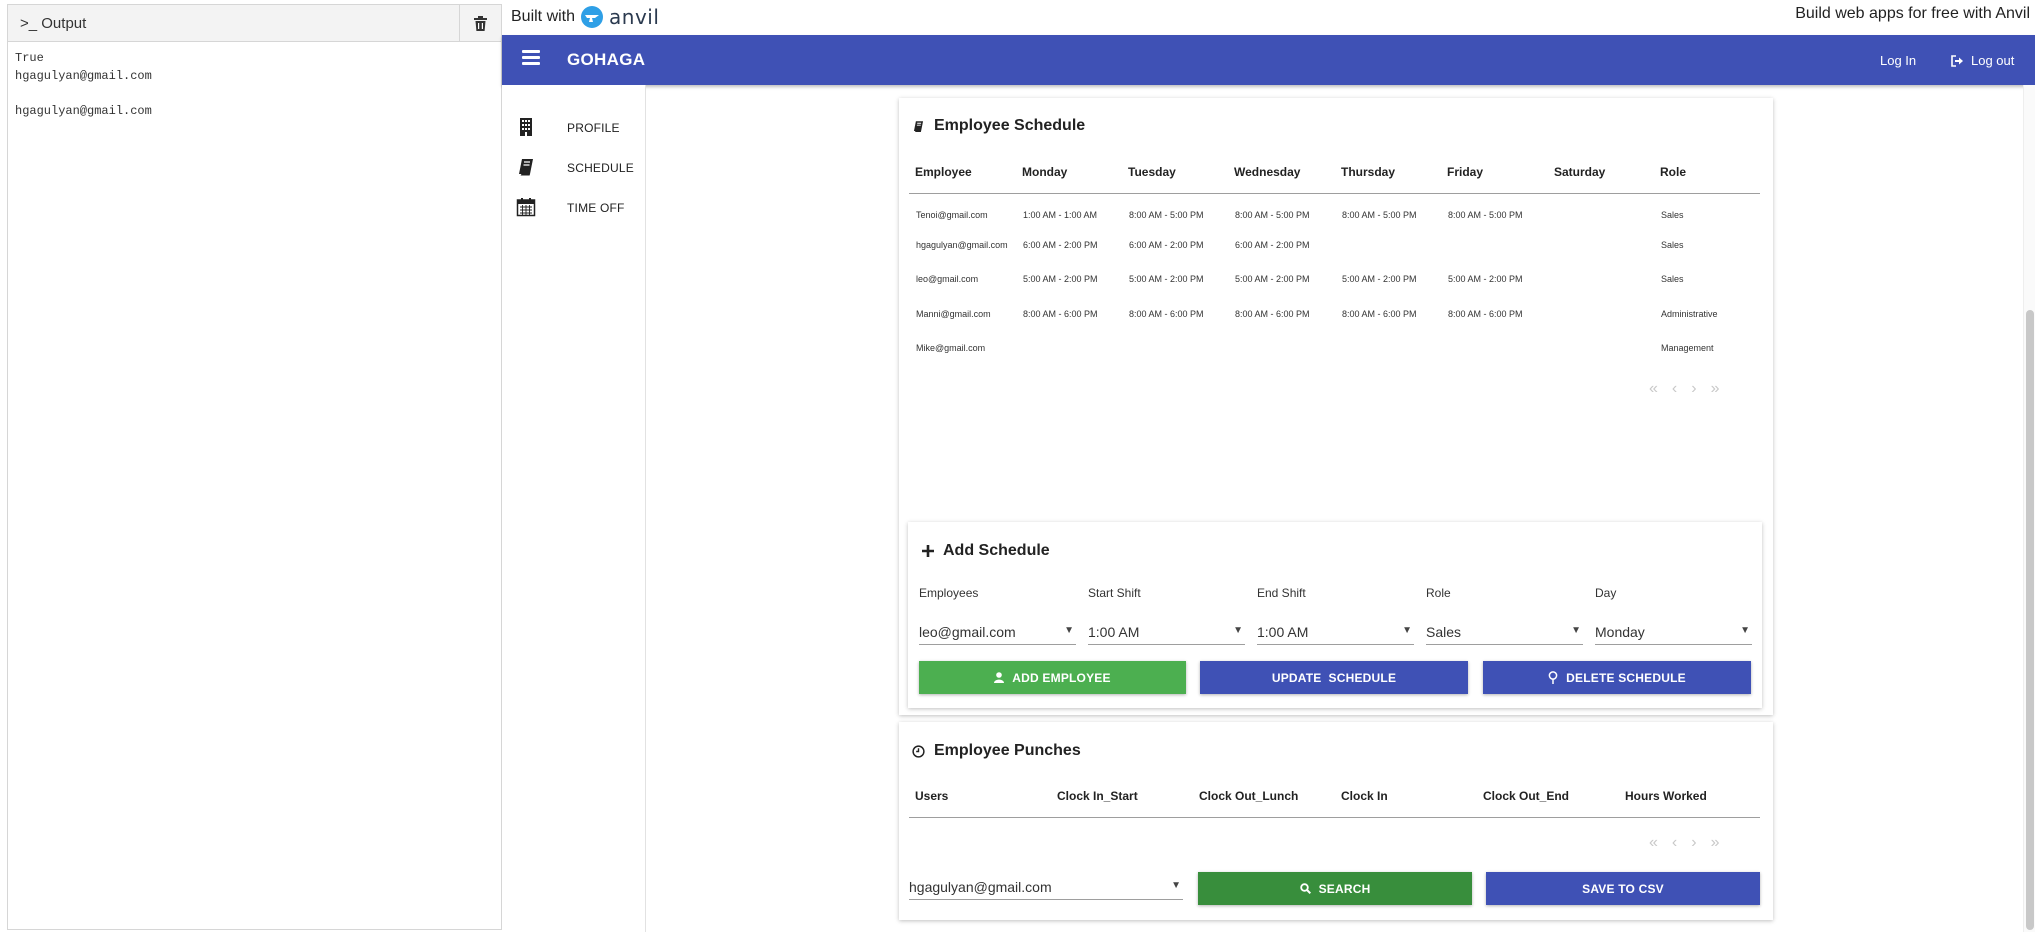  Describe the element at coordinates (967, 632) in the screenshot. I see `employees-value: leo@gmail.com` at that location.